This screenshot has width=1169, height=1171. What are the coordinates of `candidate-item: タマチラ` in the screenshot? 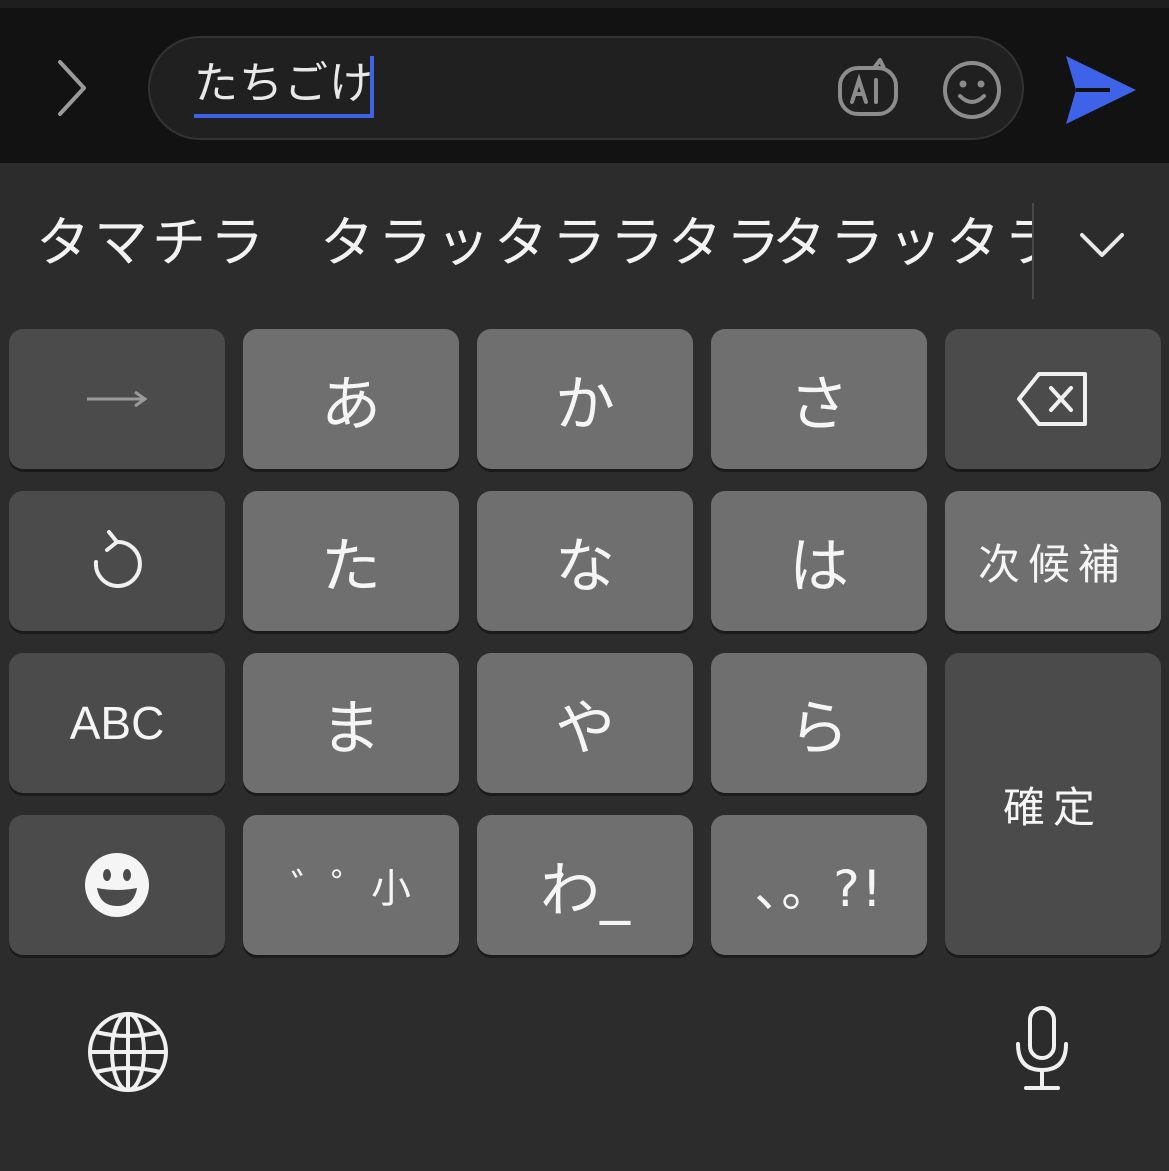 It's located at (152, 243).